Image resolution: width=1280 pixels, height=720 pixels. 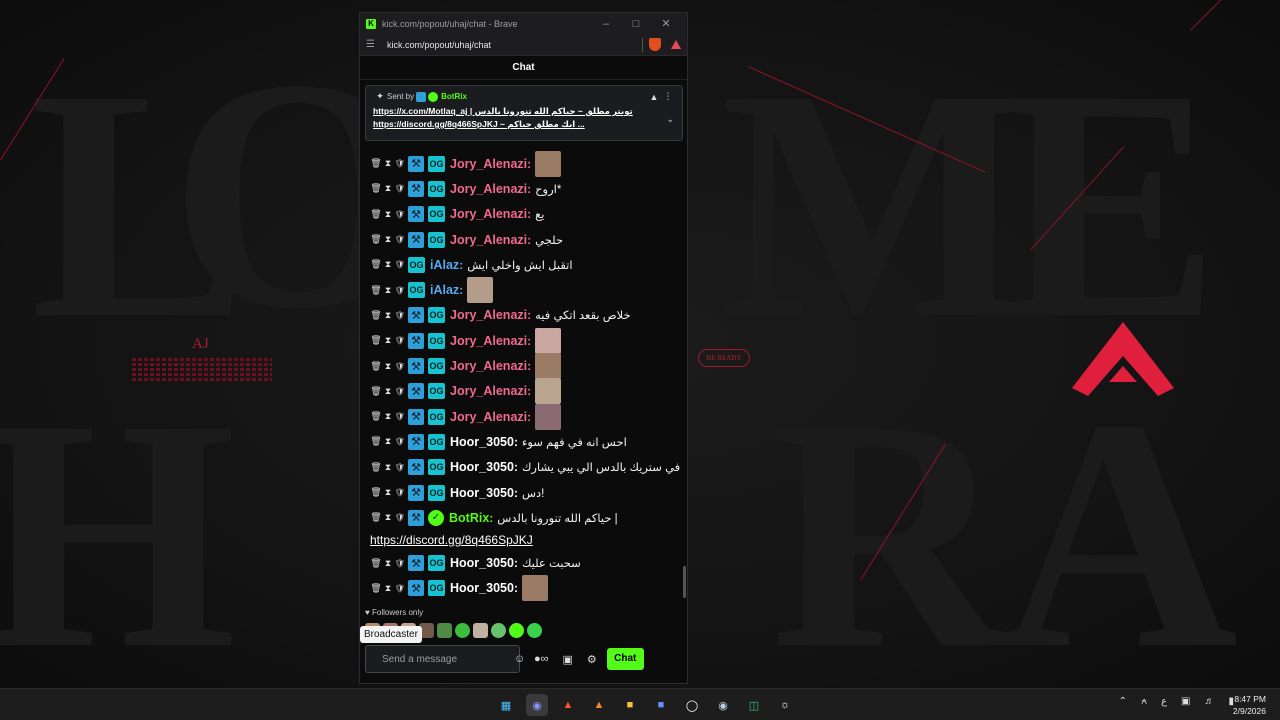 What do you see at coordinates (785, 705) in the screenshot?
I see `app-icon: ☼` at bounding box center [785, 705].